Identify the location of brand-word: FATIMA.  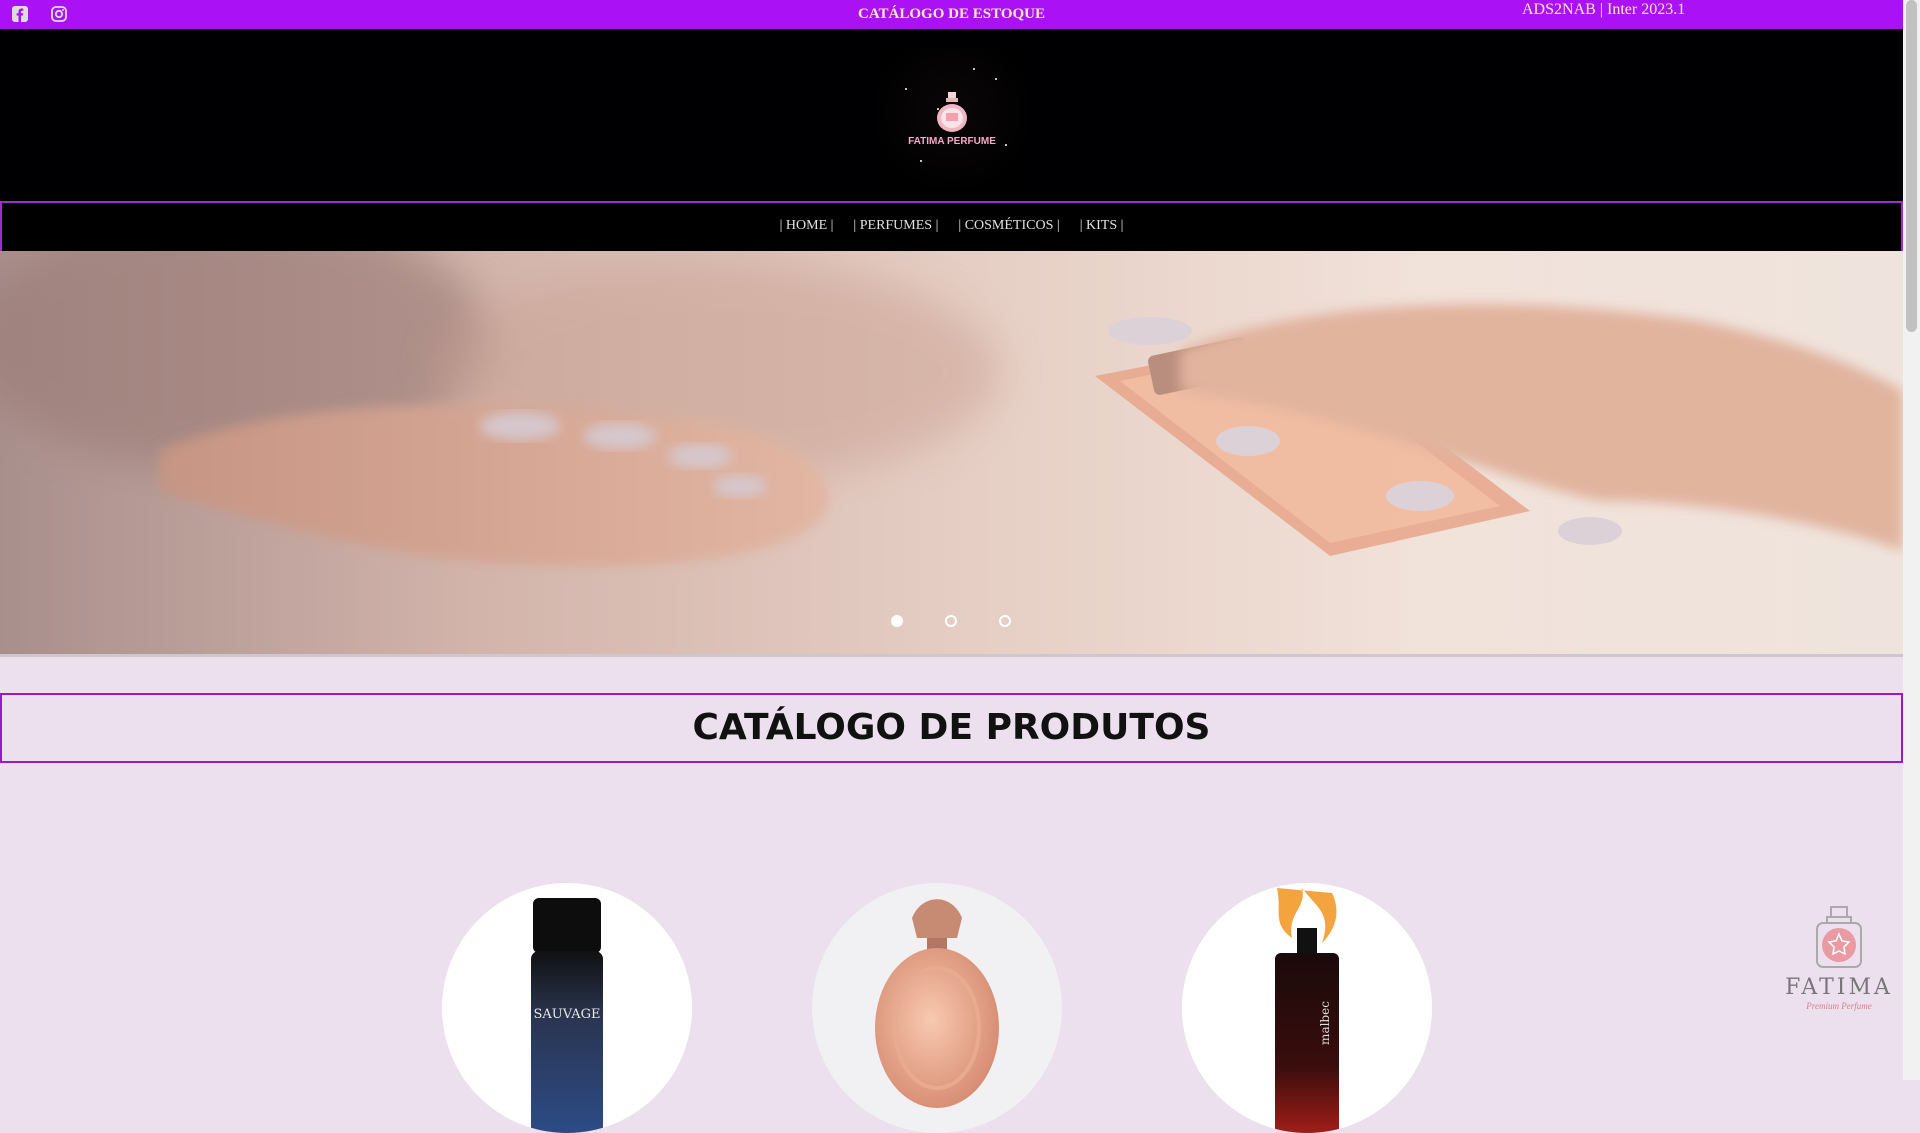
(1839, 987).